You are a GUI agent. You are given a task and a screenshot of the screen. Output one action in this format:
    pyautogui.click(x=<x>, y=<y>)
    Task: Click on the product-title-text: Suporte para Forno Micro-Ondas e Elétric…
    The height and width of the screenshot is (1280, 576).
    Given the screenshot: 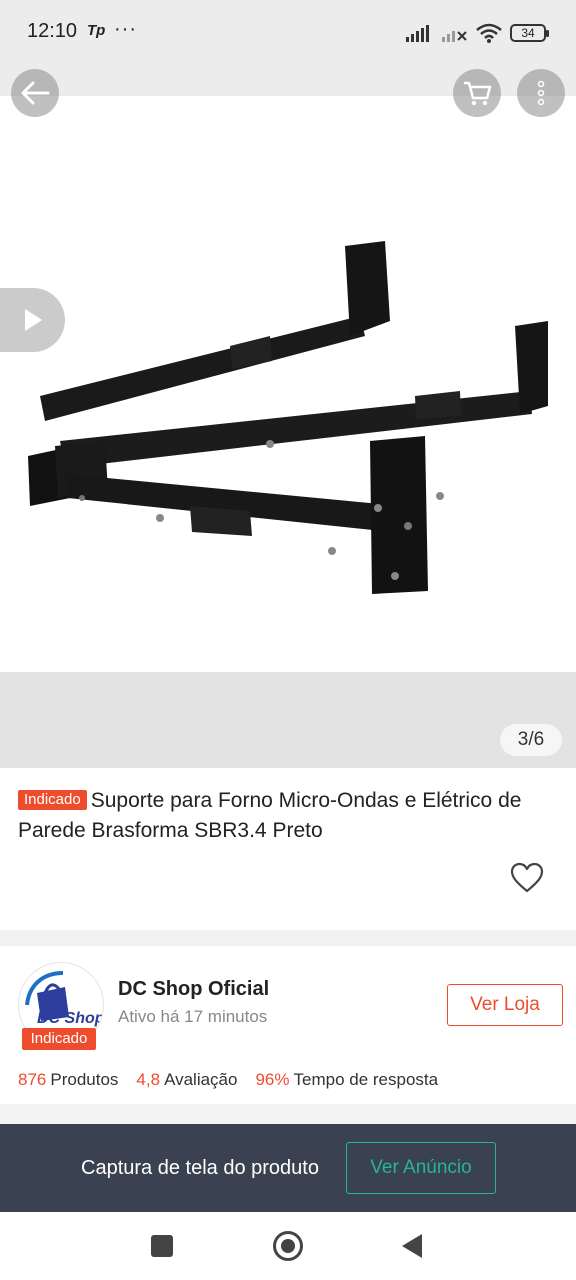 What is the action you would take?
    pyautogui.click(x=270, y=815)
    